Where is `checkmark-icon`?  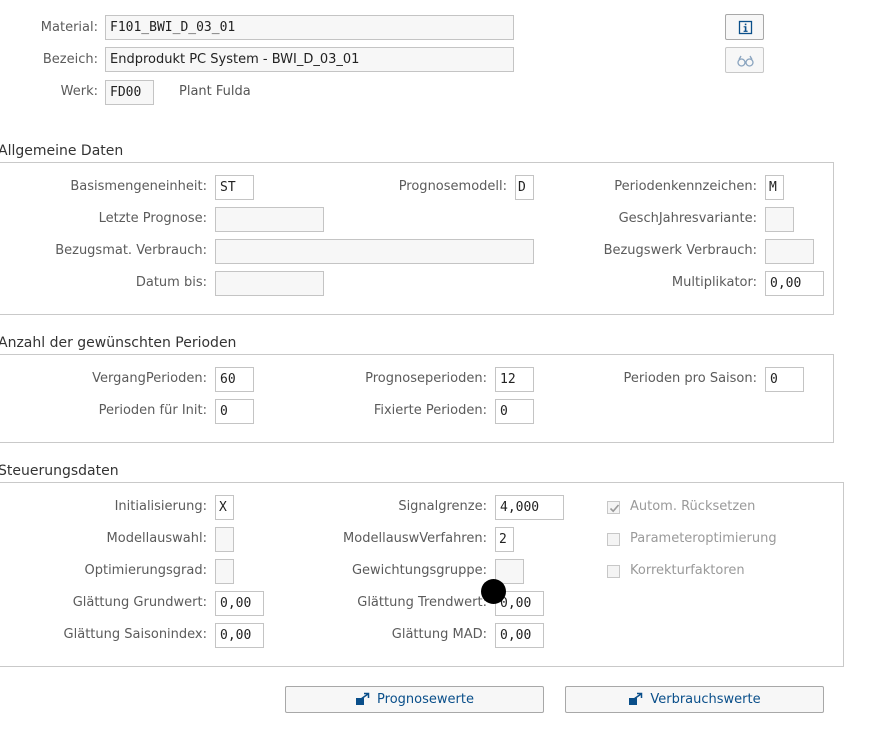
checkmark-icon is located at coordinates (614, 508).